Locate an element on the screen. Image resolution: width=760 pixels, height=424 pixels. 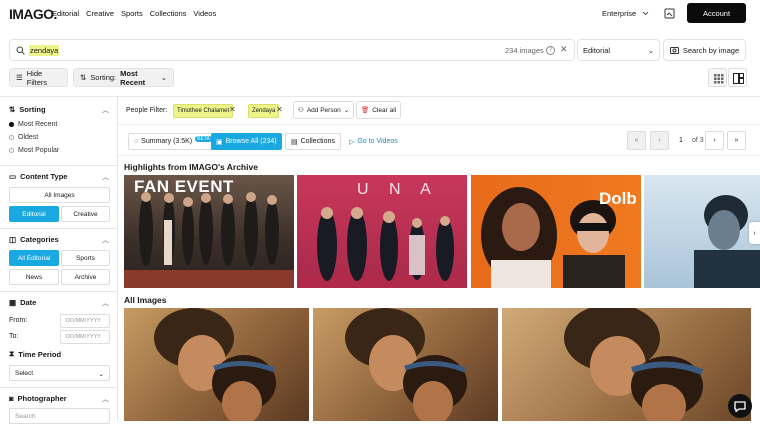
current-page: 1 is located at coordinates (681, 140).